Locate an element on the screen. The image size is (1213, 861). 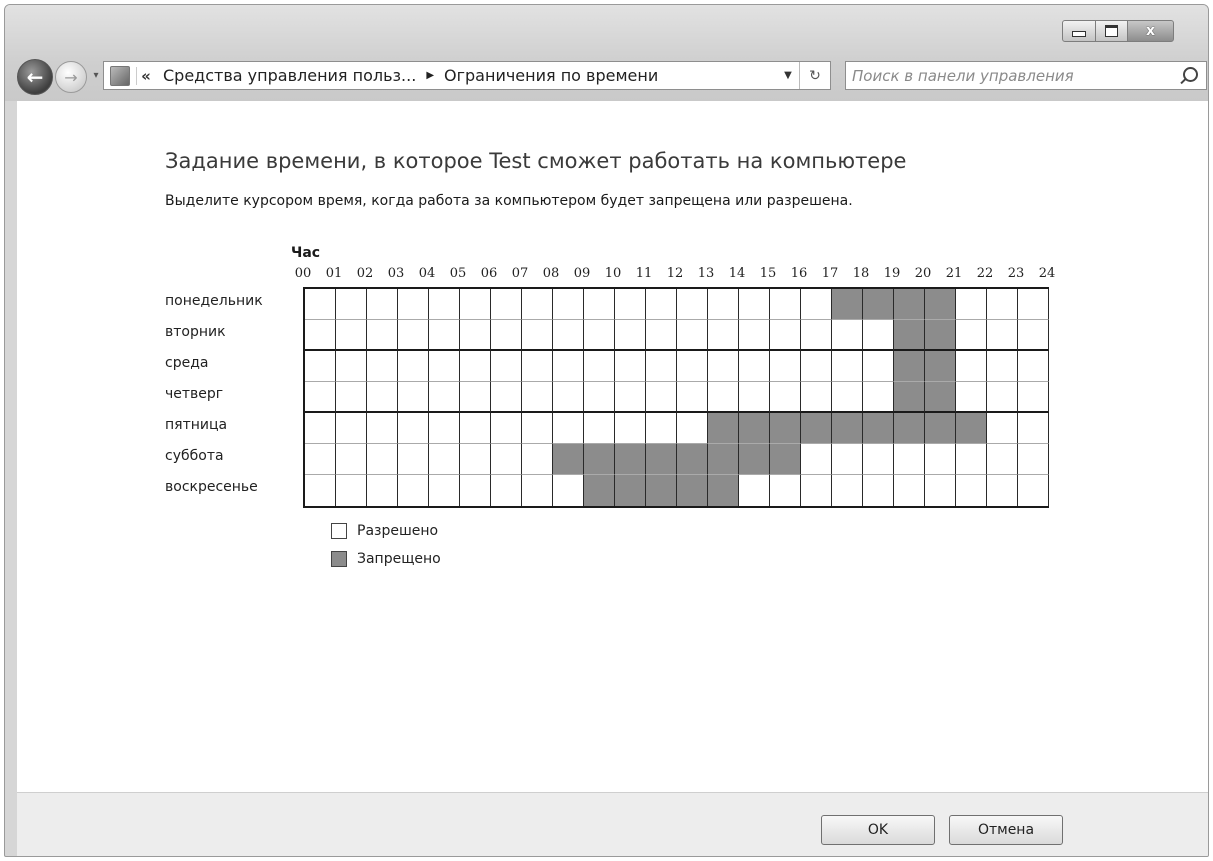
address-dropdown-icon: ▼ is located at coordinates (788, 75).